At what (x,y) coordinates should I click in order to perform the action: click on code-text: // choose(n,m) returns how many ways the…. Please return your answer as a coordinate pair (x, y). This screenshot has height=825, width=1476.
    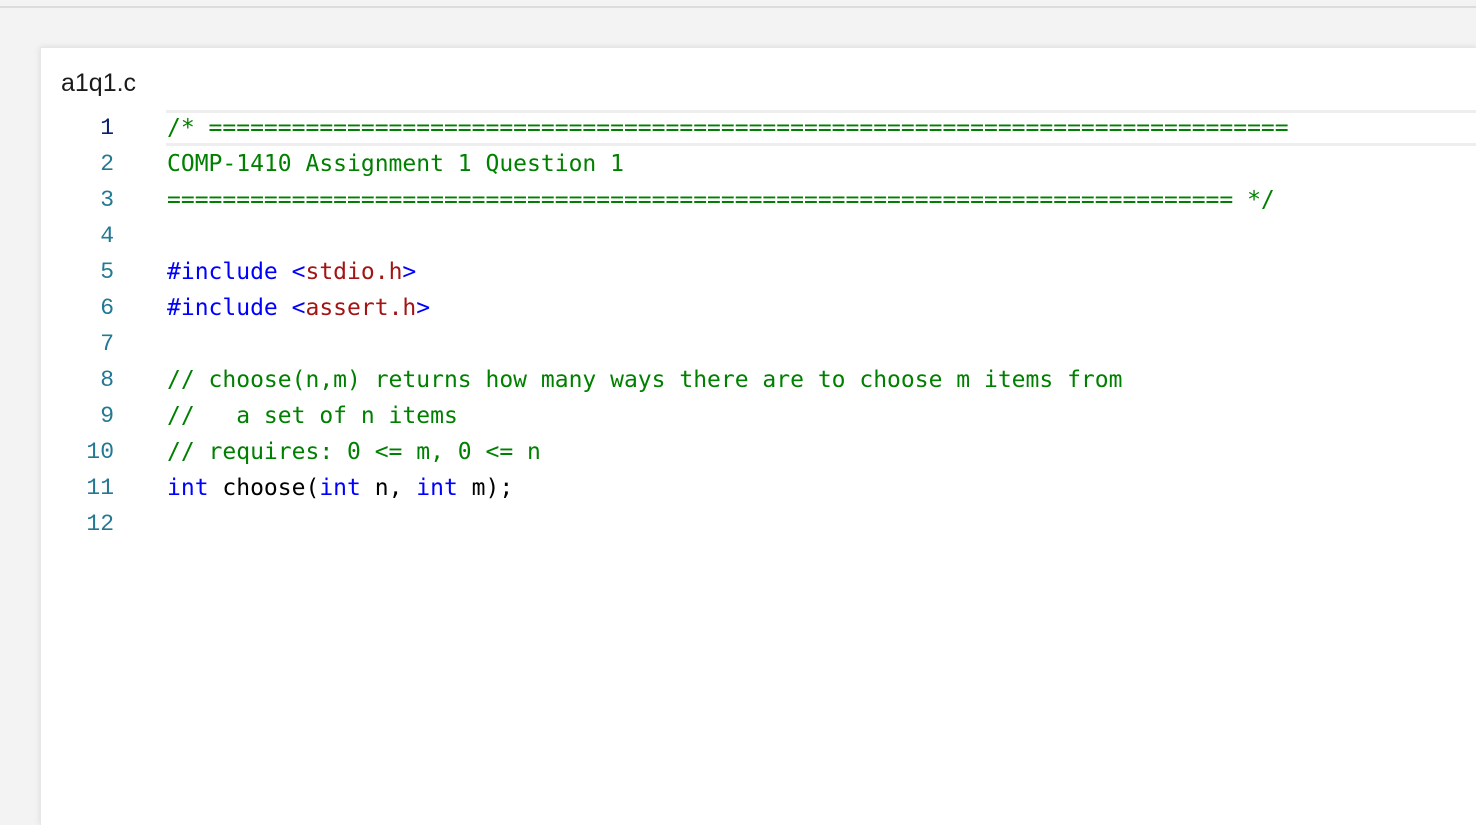
    Looking at the image, I should click on (644, 380).